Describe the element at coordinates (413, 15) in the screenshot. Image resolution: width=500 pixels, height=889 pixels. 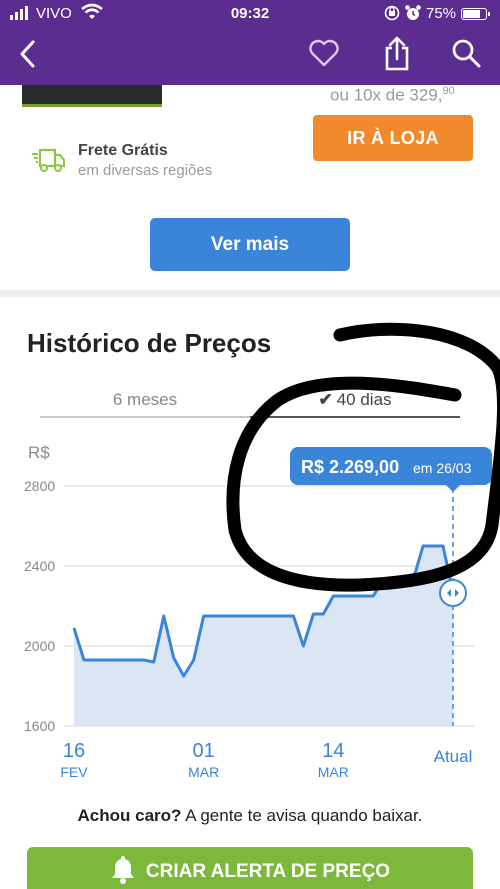
I see `alarm-icon` at that location.